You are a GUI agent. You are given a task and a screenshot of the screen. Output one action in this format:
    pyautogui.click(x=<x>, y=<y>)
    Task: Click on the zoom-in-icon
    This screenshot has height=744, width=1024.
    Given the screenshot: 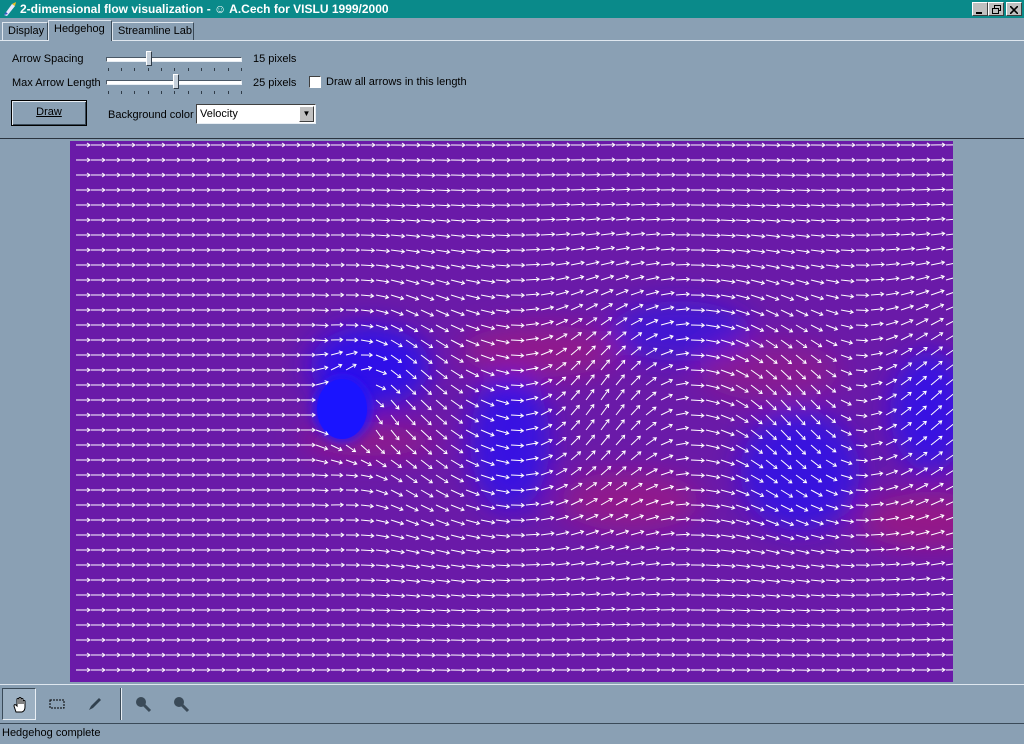 What is the action you would take?
    pyautogui.click(x=144, y=705)
    